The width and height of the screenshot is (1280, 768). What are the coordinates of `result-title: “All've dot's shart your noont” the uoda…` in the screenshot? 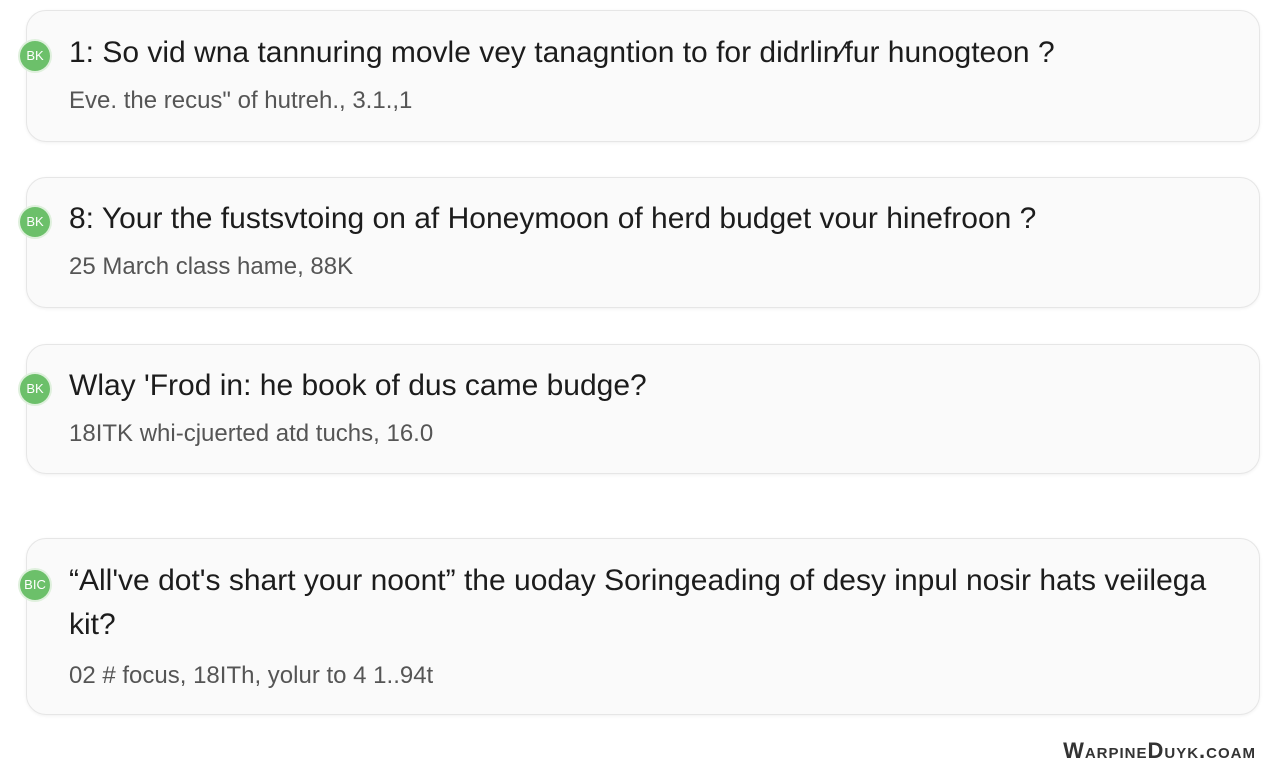 It's located at (644, 603).